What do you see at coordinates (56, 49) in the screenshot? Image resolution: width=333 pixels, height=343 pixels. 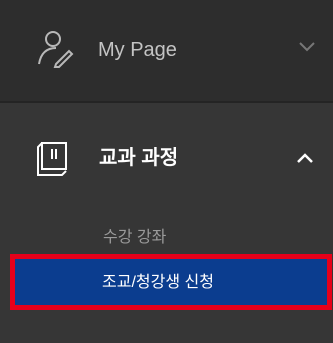 I see `user-edit-icon` at bounding box center [56, 49].